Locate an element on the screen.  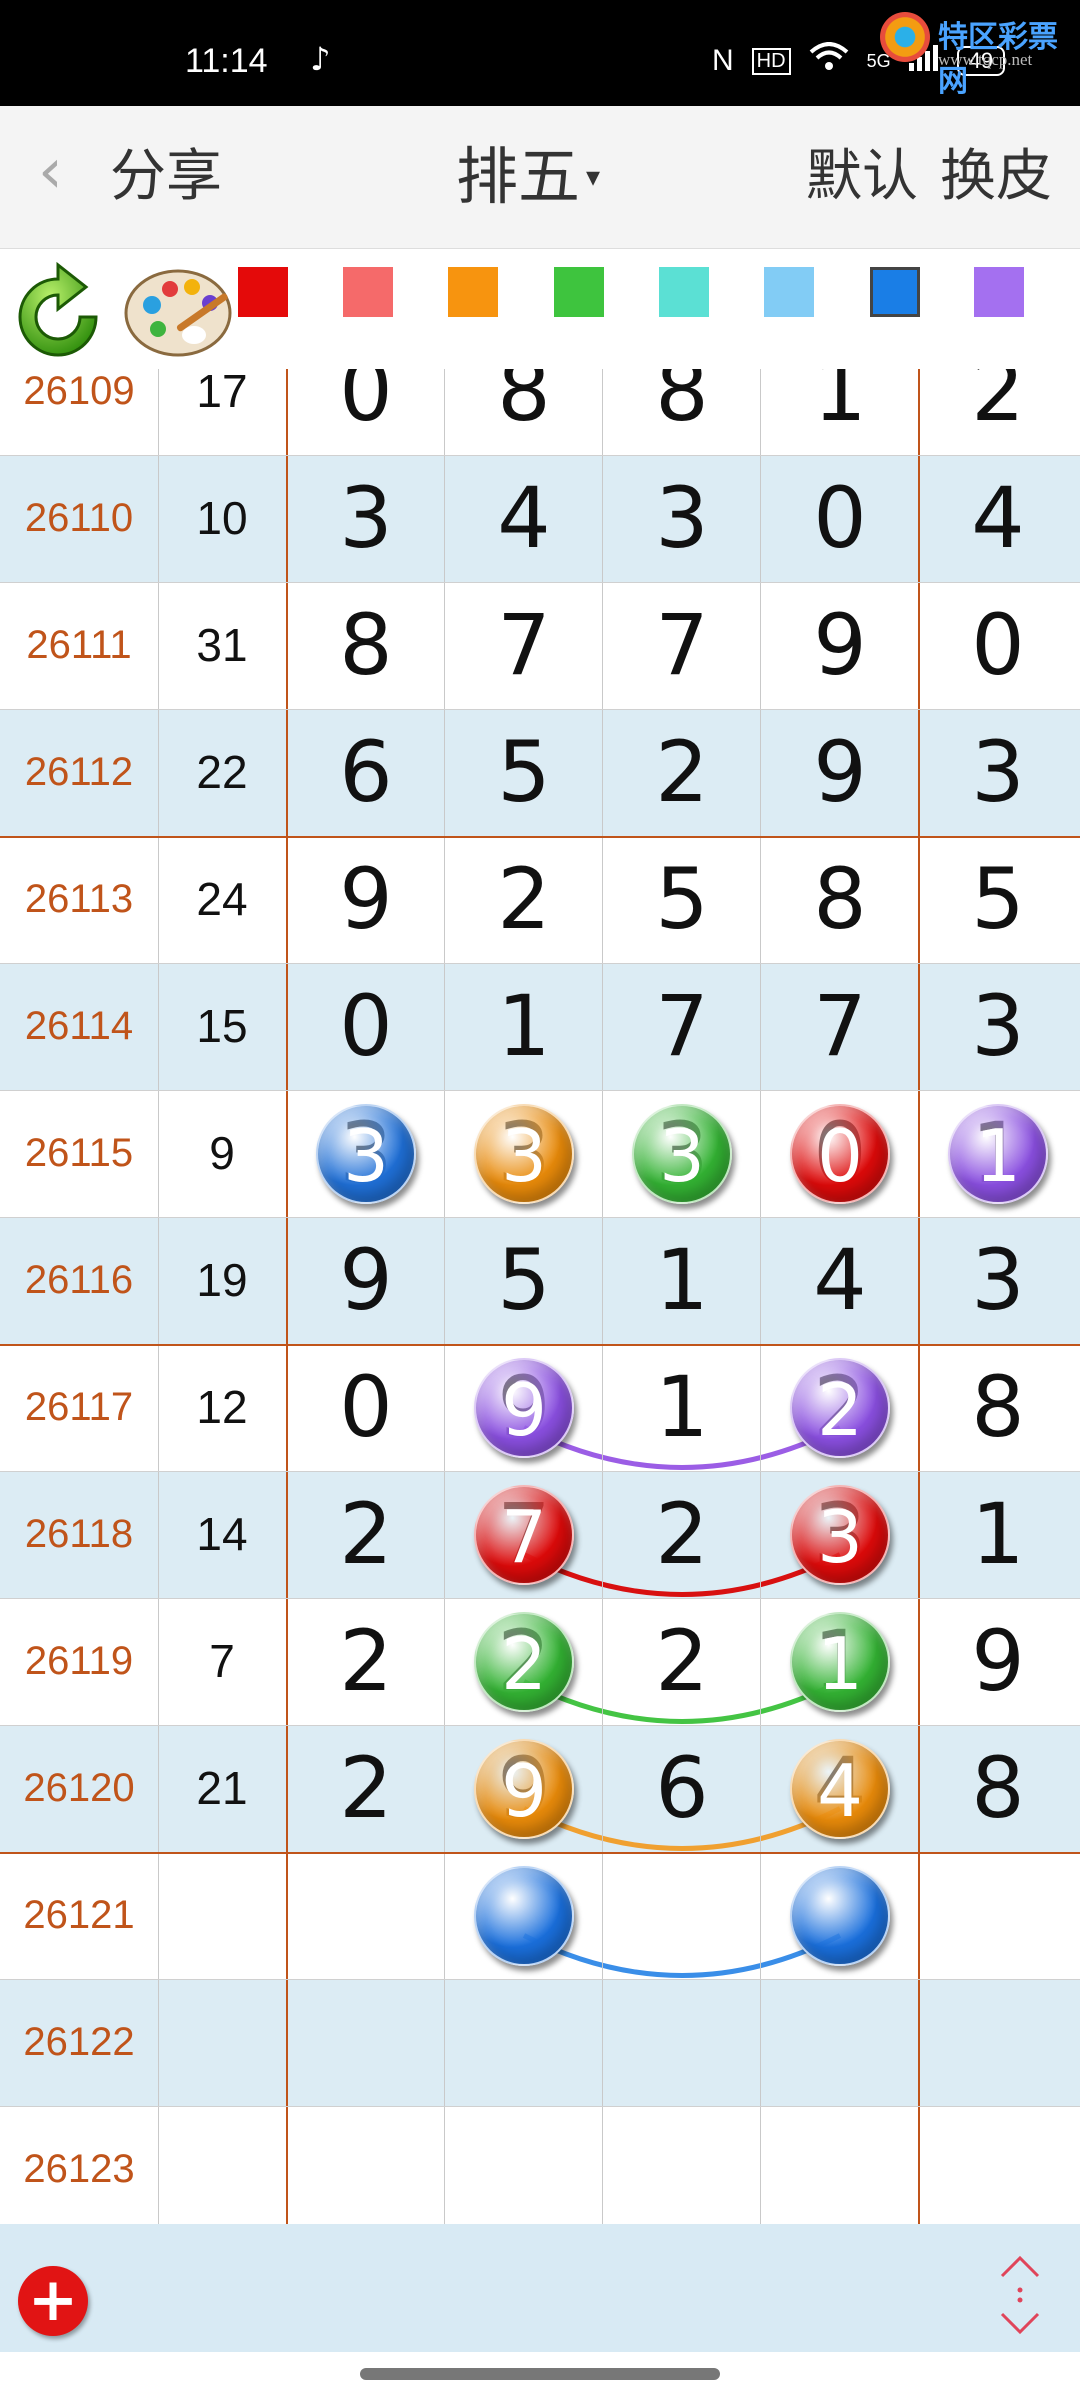
chevron-left-icon: ‹ is located at coordinates (50, 171).